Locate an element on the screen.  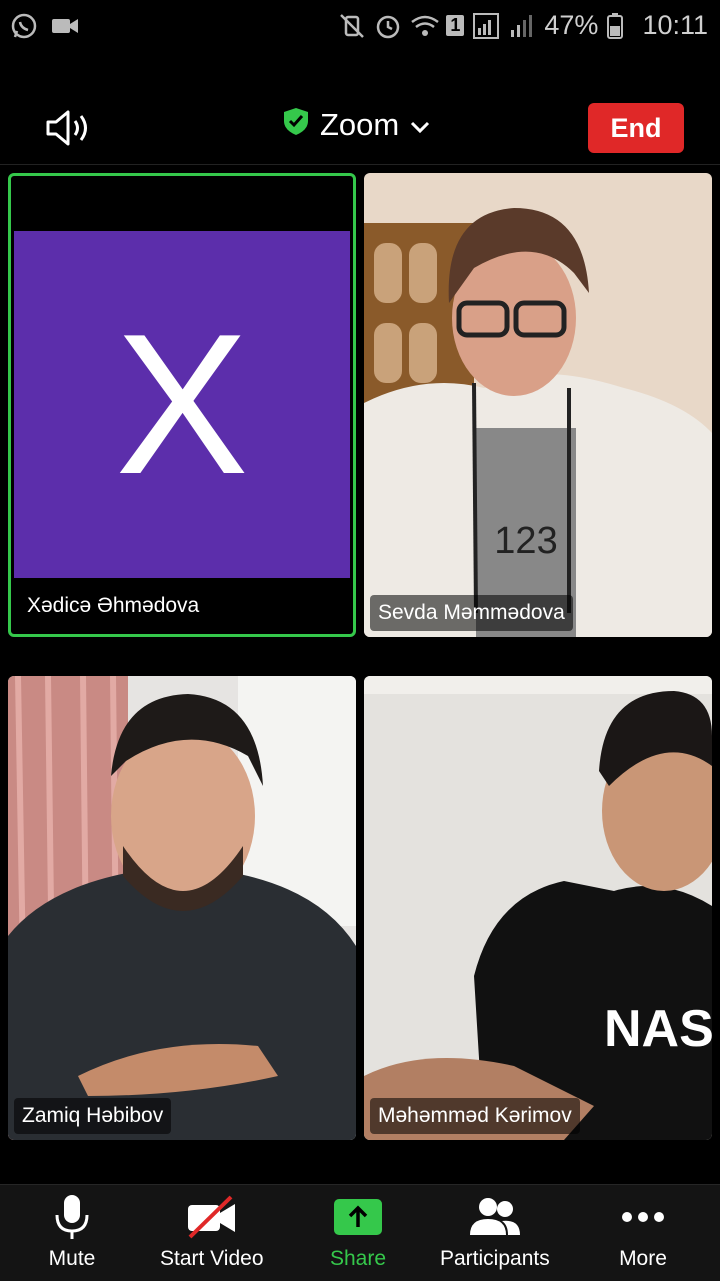
status-bar: 1 47% 10:11 is located at coordinates (360, 26).